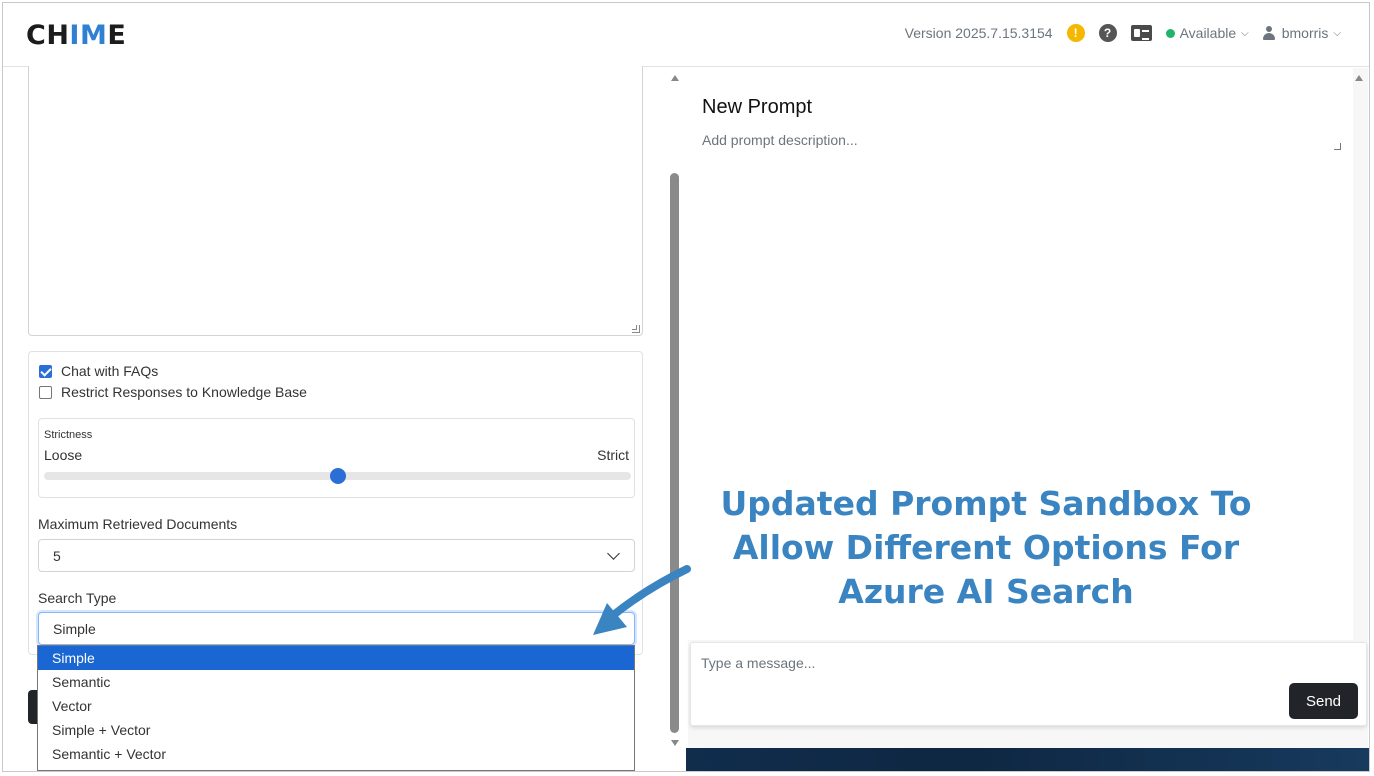 Image resolution: width=1374 pixels, height=776 pixels. What do you see at coordinates (1107, 33) in the screenshot?
I see `help-icon: ?` at bounding box center [1107, 33].